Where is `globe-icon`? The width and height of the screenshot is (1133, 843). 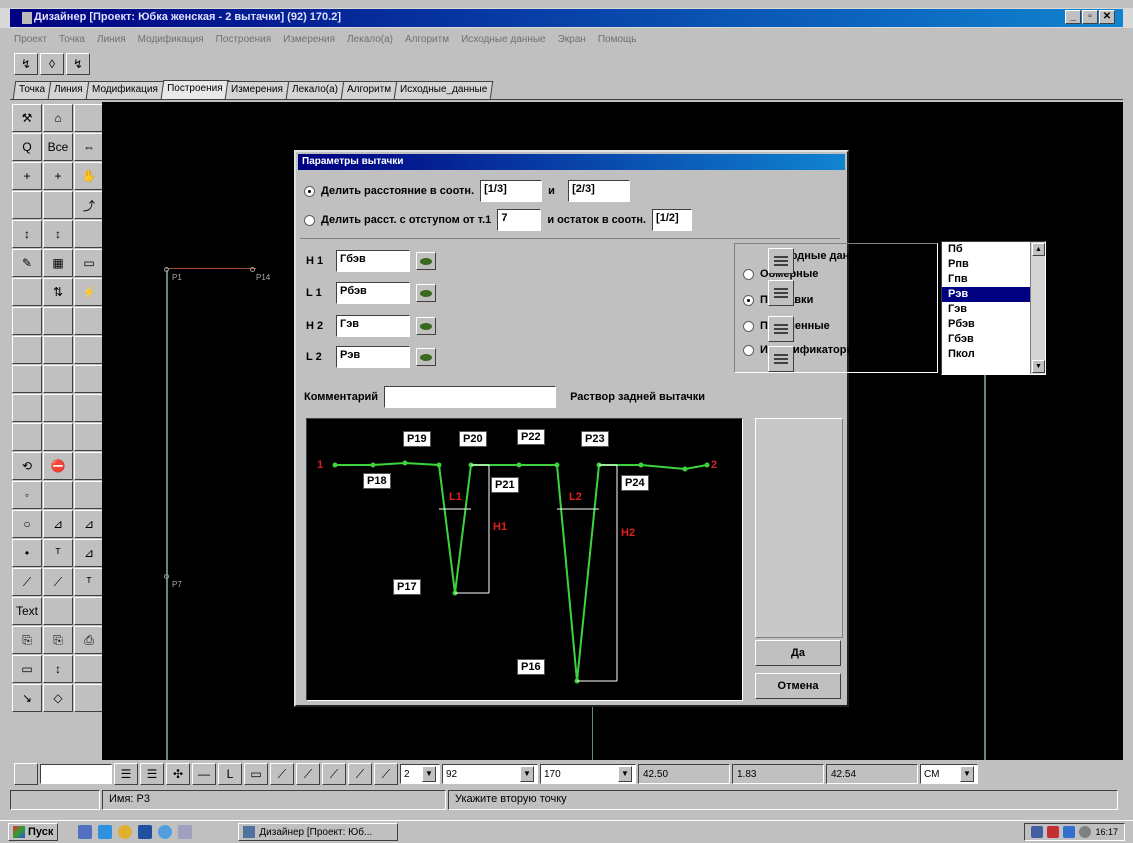
globe-icon is located at coordinates (165, 832).